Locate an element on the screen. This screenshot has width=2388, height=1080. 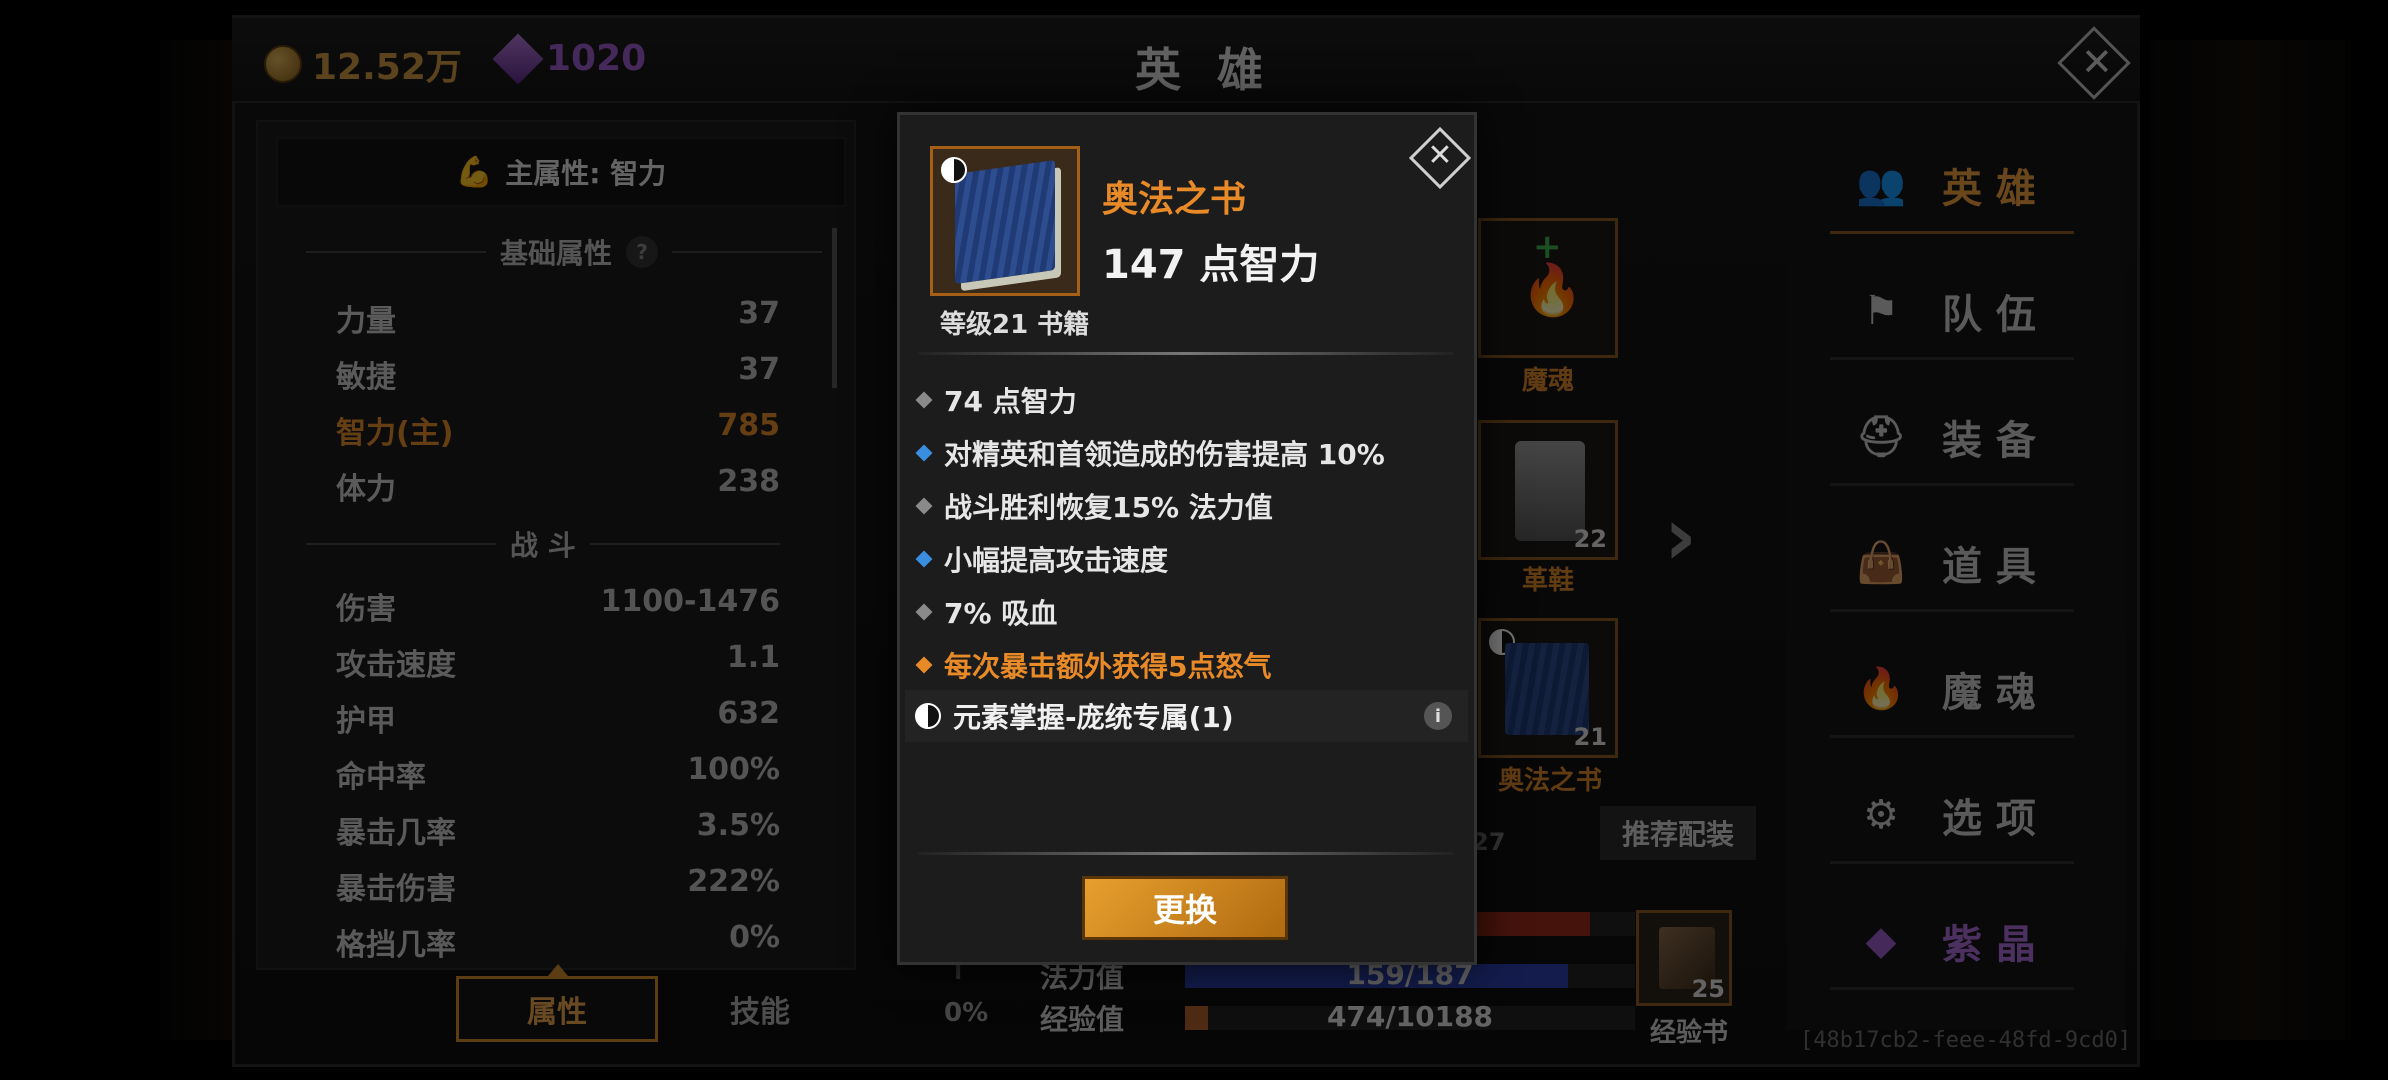
nav-soul: 🔥 魔 魂 is located at coordinates (1952, 690).